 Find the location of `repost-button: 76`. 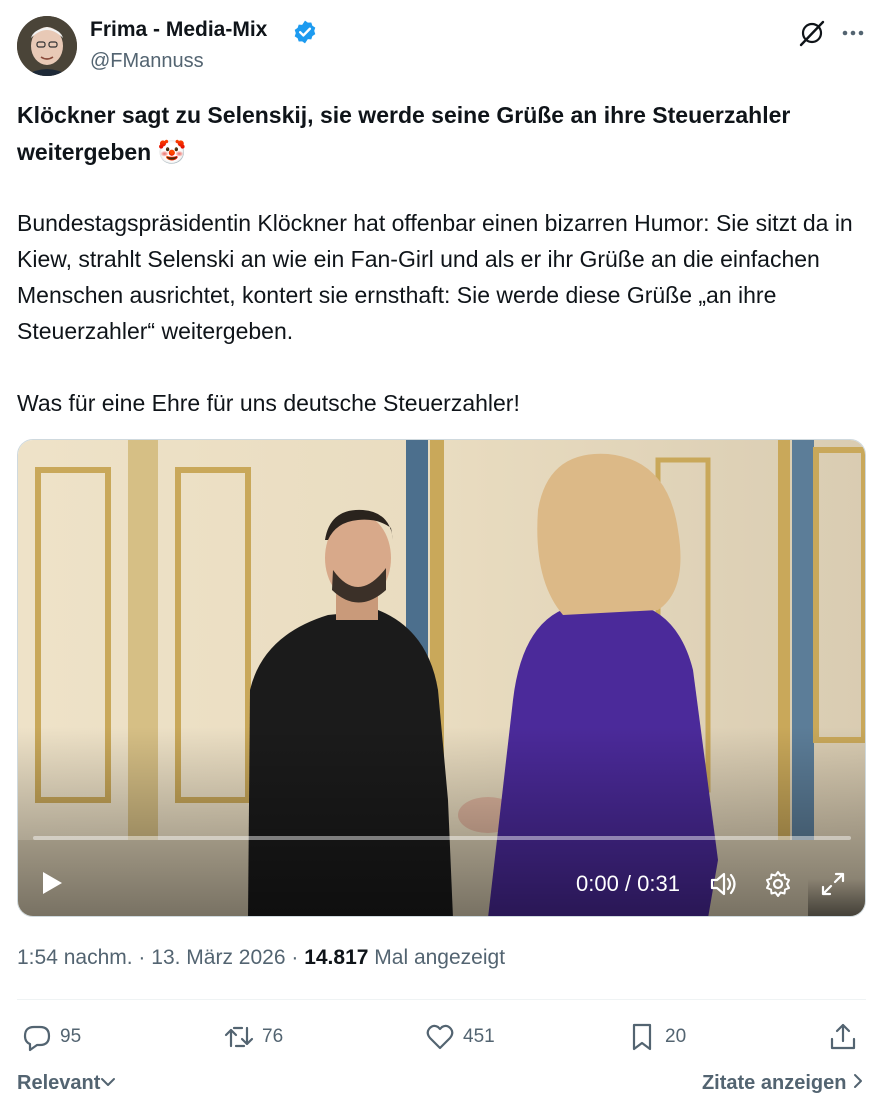

repost-button: 76 is located at coordinates (253, 1037).